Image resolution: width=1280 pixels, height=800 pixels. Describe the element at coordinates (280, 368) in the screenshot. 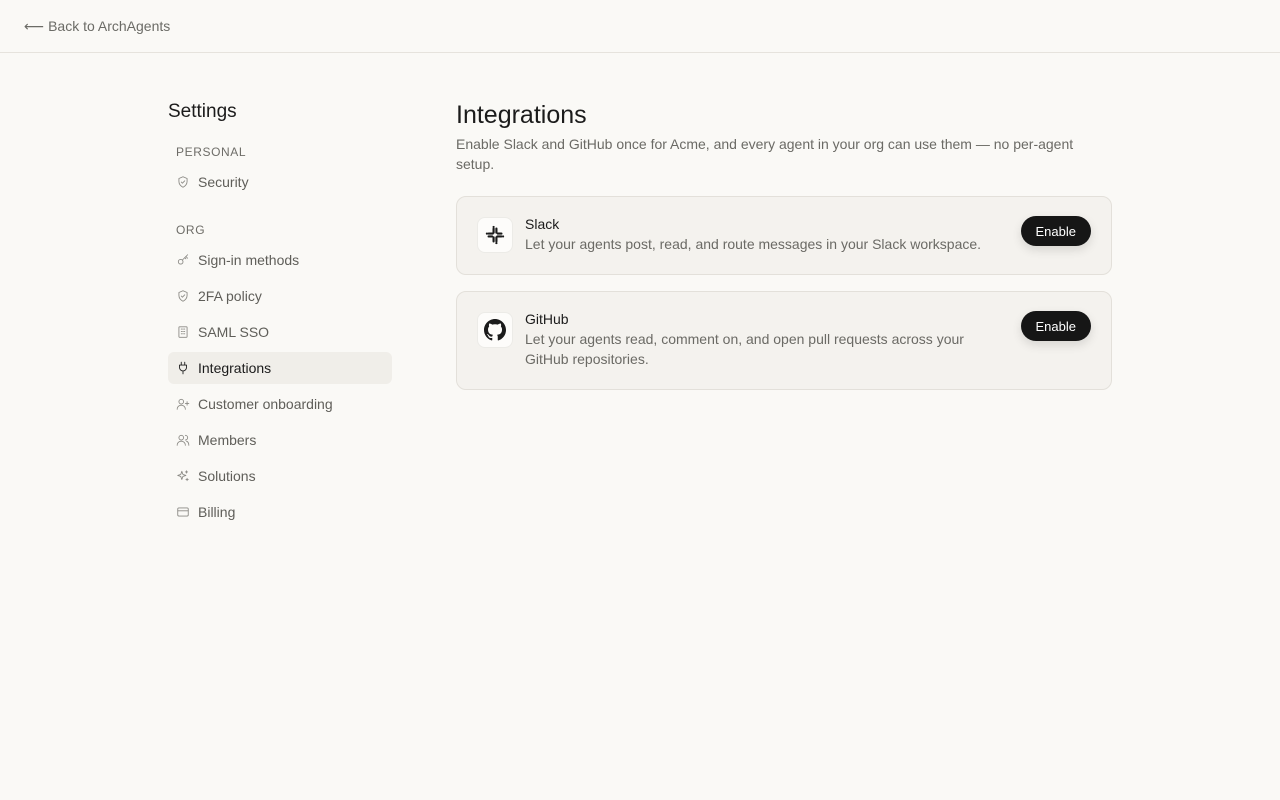

I see `sidebar-item-integrations: Integrations` at that location.